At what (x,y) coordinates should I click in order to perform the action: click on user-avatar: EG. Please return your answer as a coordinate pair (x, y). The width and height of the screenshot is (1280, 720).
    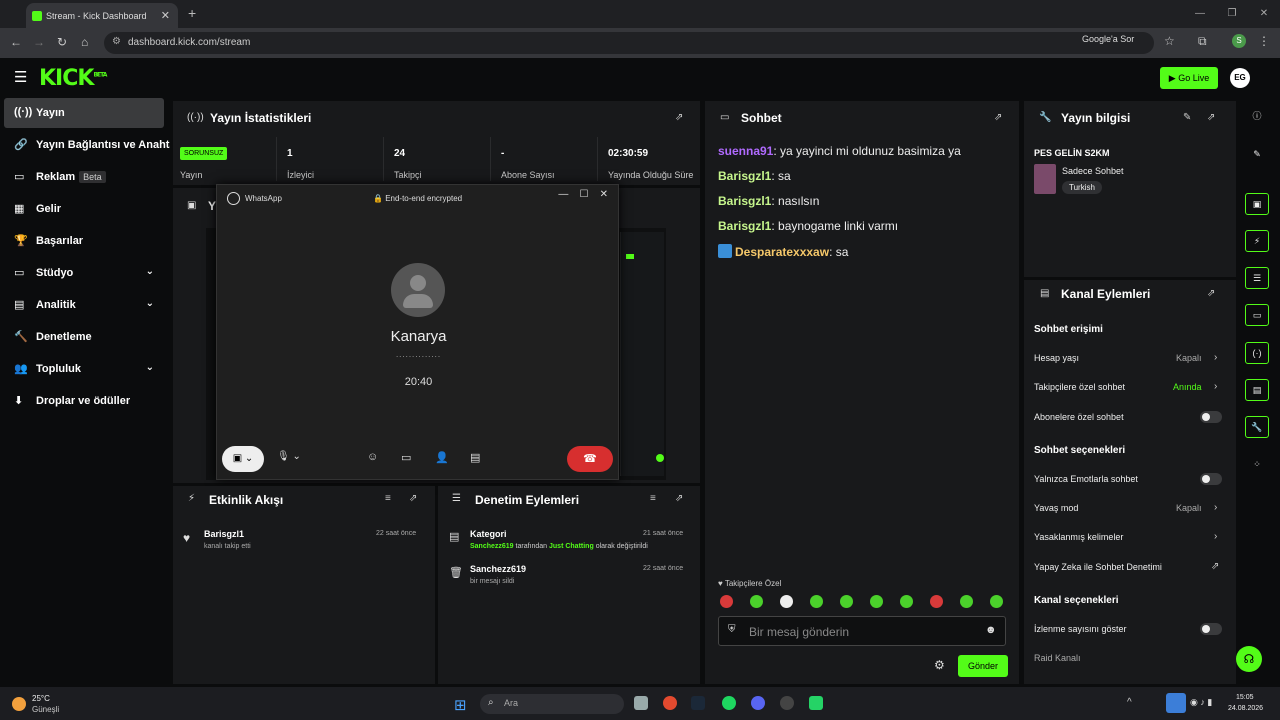
    Looking at the image, I should click on (1240, 78).